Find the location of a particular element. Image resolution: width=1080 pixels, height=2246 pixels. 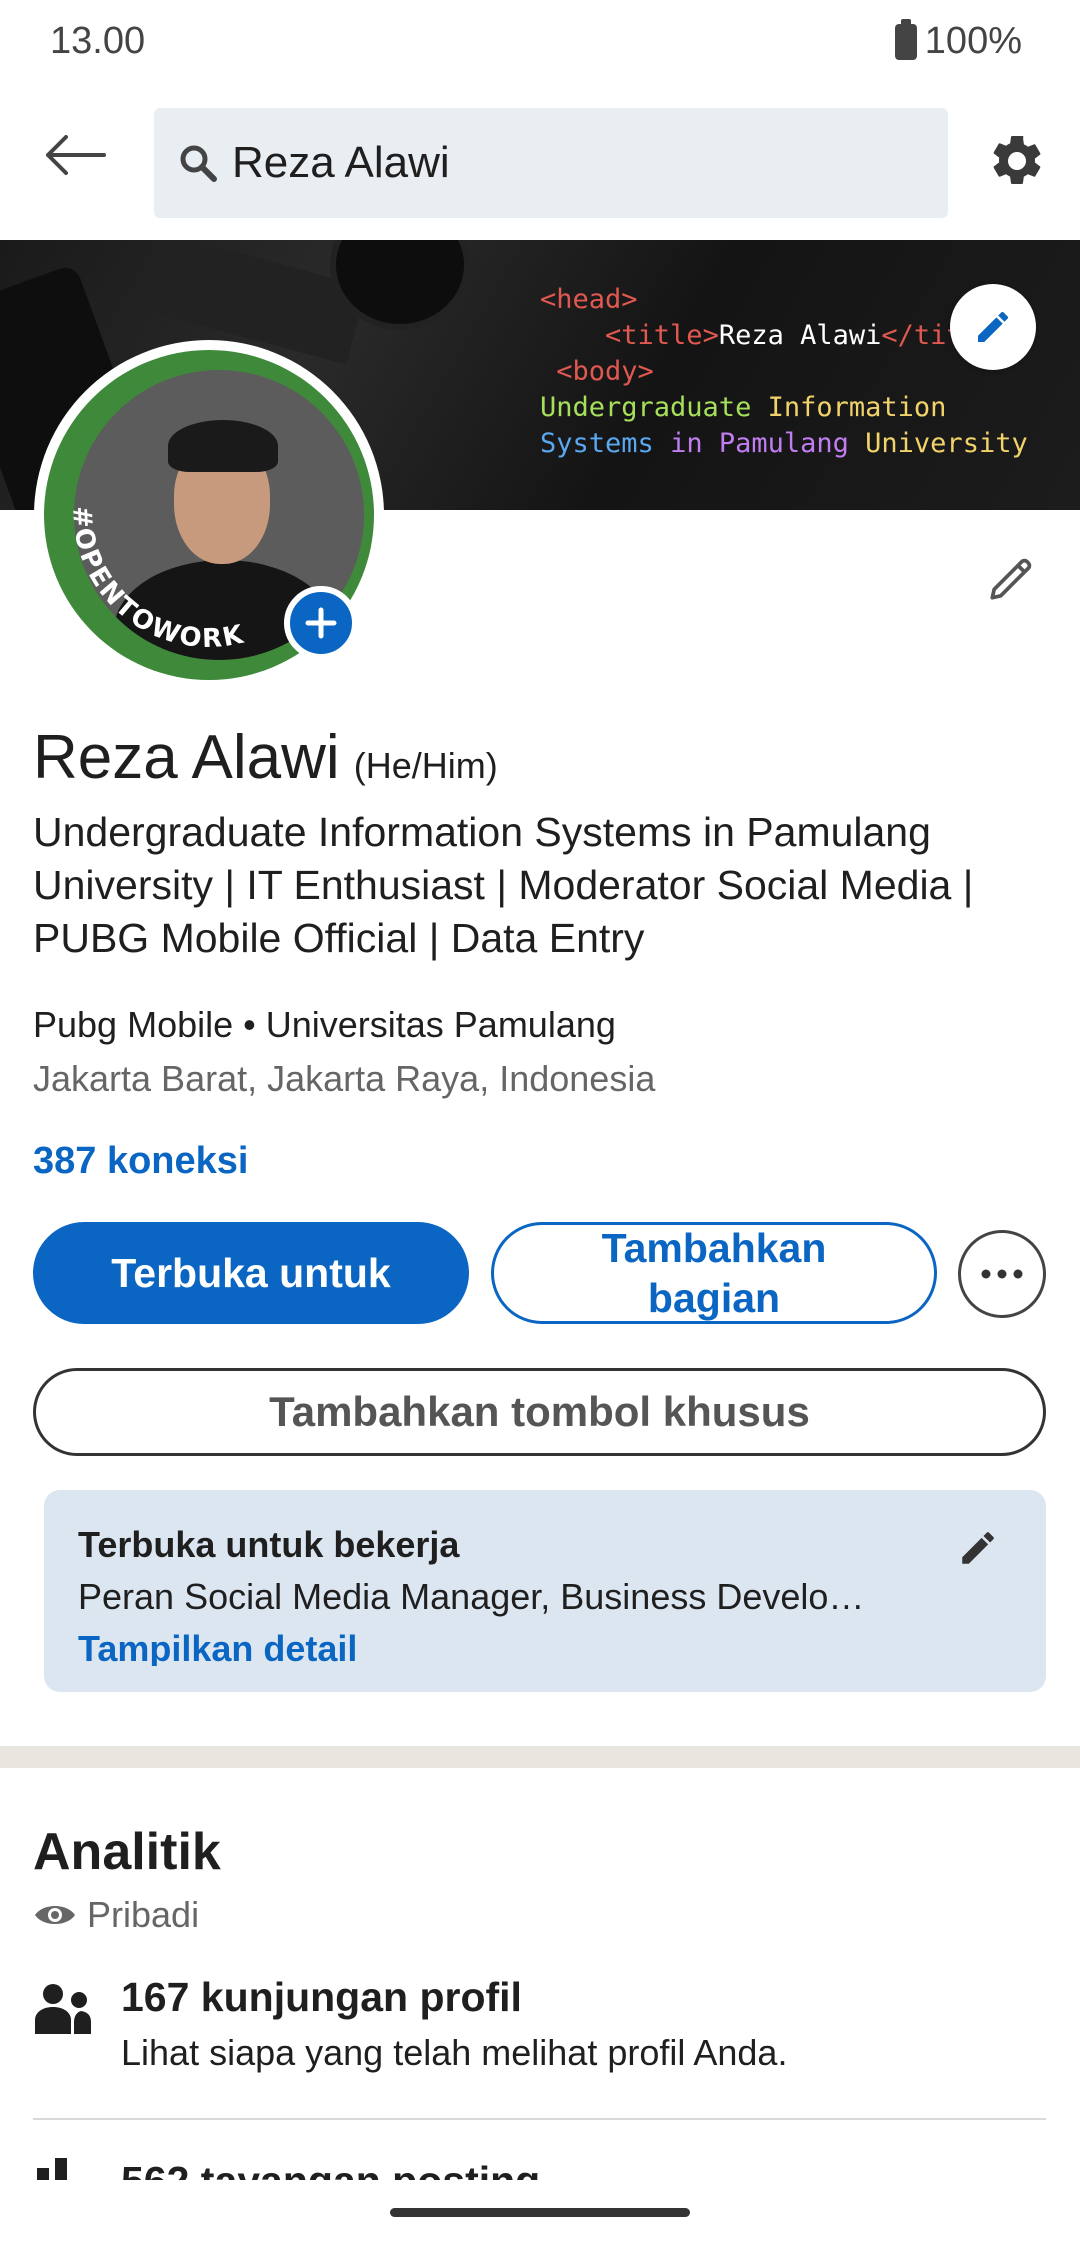

profile-location: Jakarta Barat, Jakarta Raya, Indonesia is located at coordinates (344, 1078).